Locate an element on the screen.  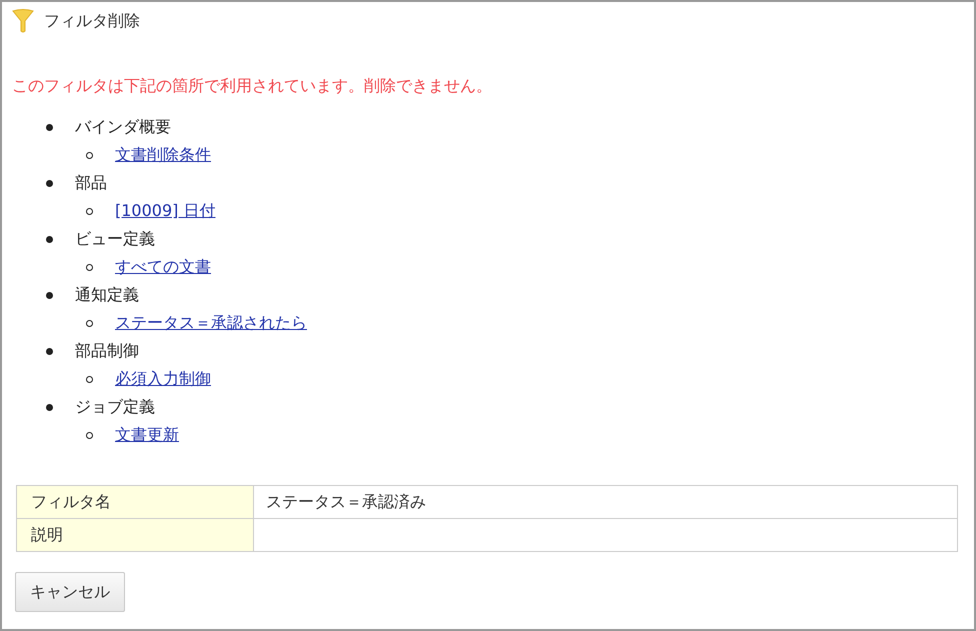
usage-link: 文書更新 is located at coordinates (147, 435).